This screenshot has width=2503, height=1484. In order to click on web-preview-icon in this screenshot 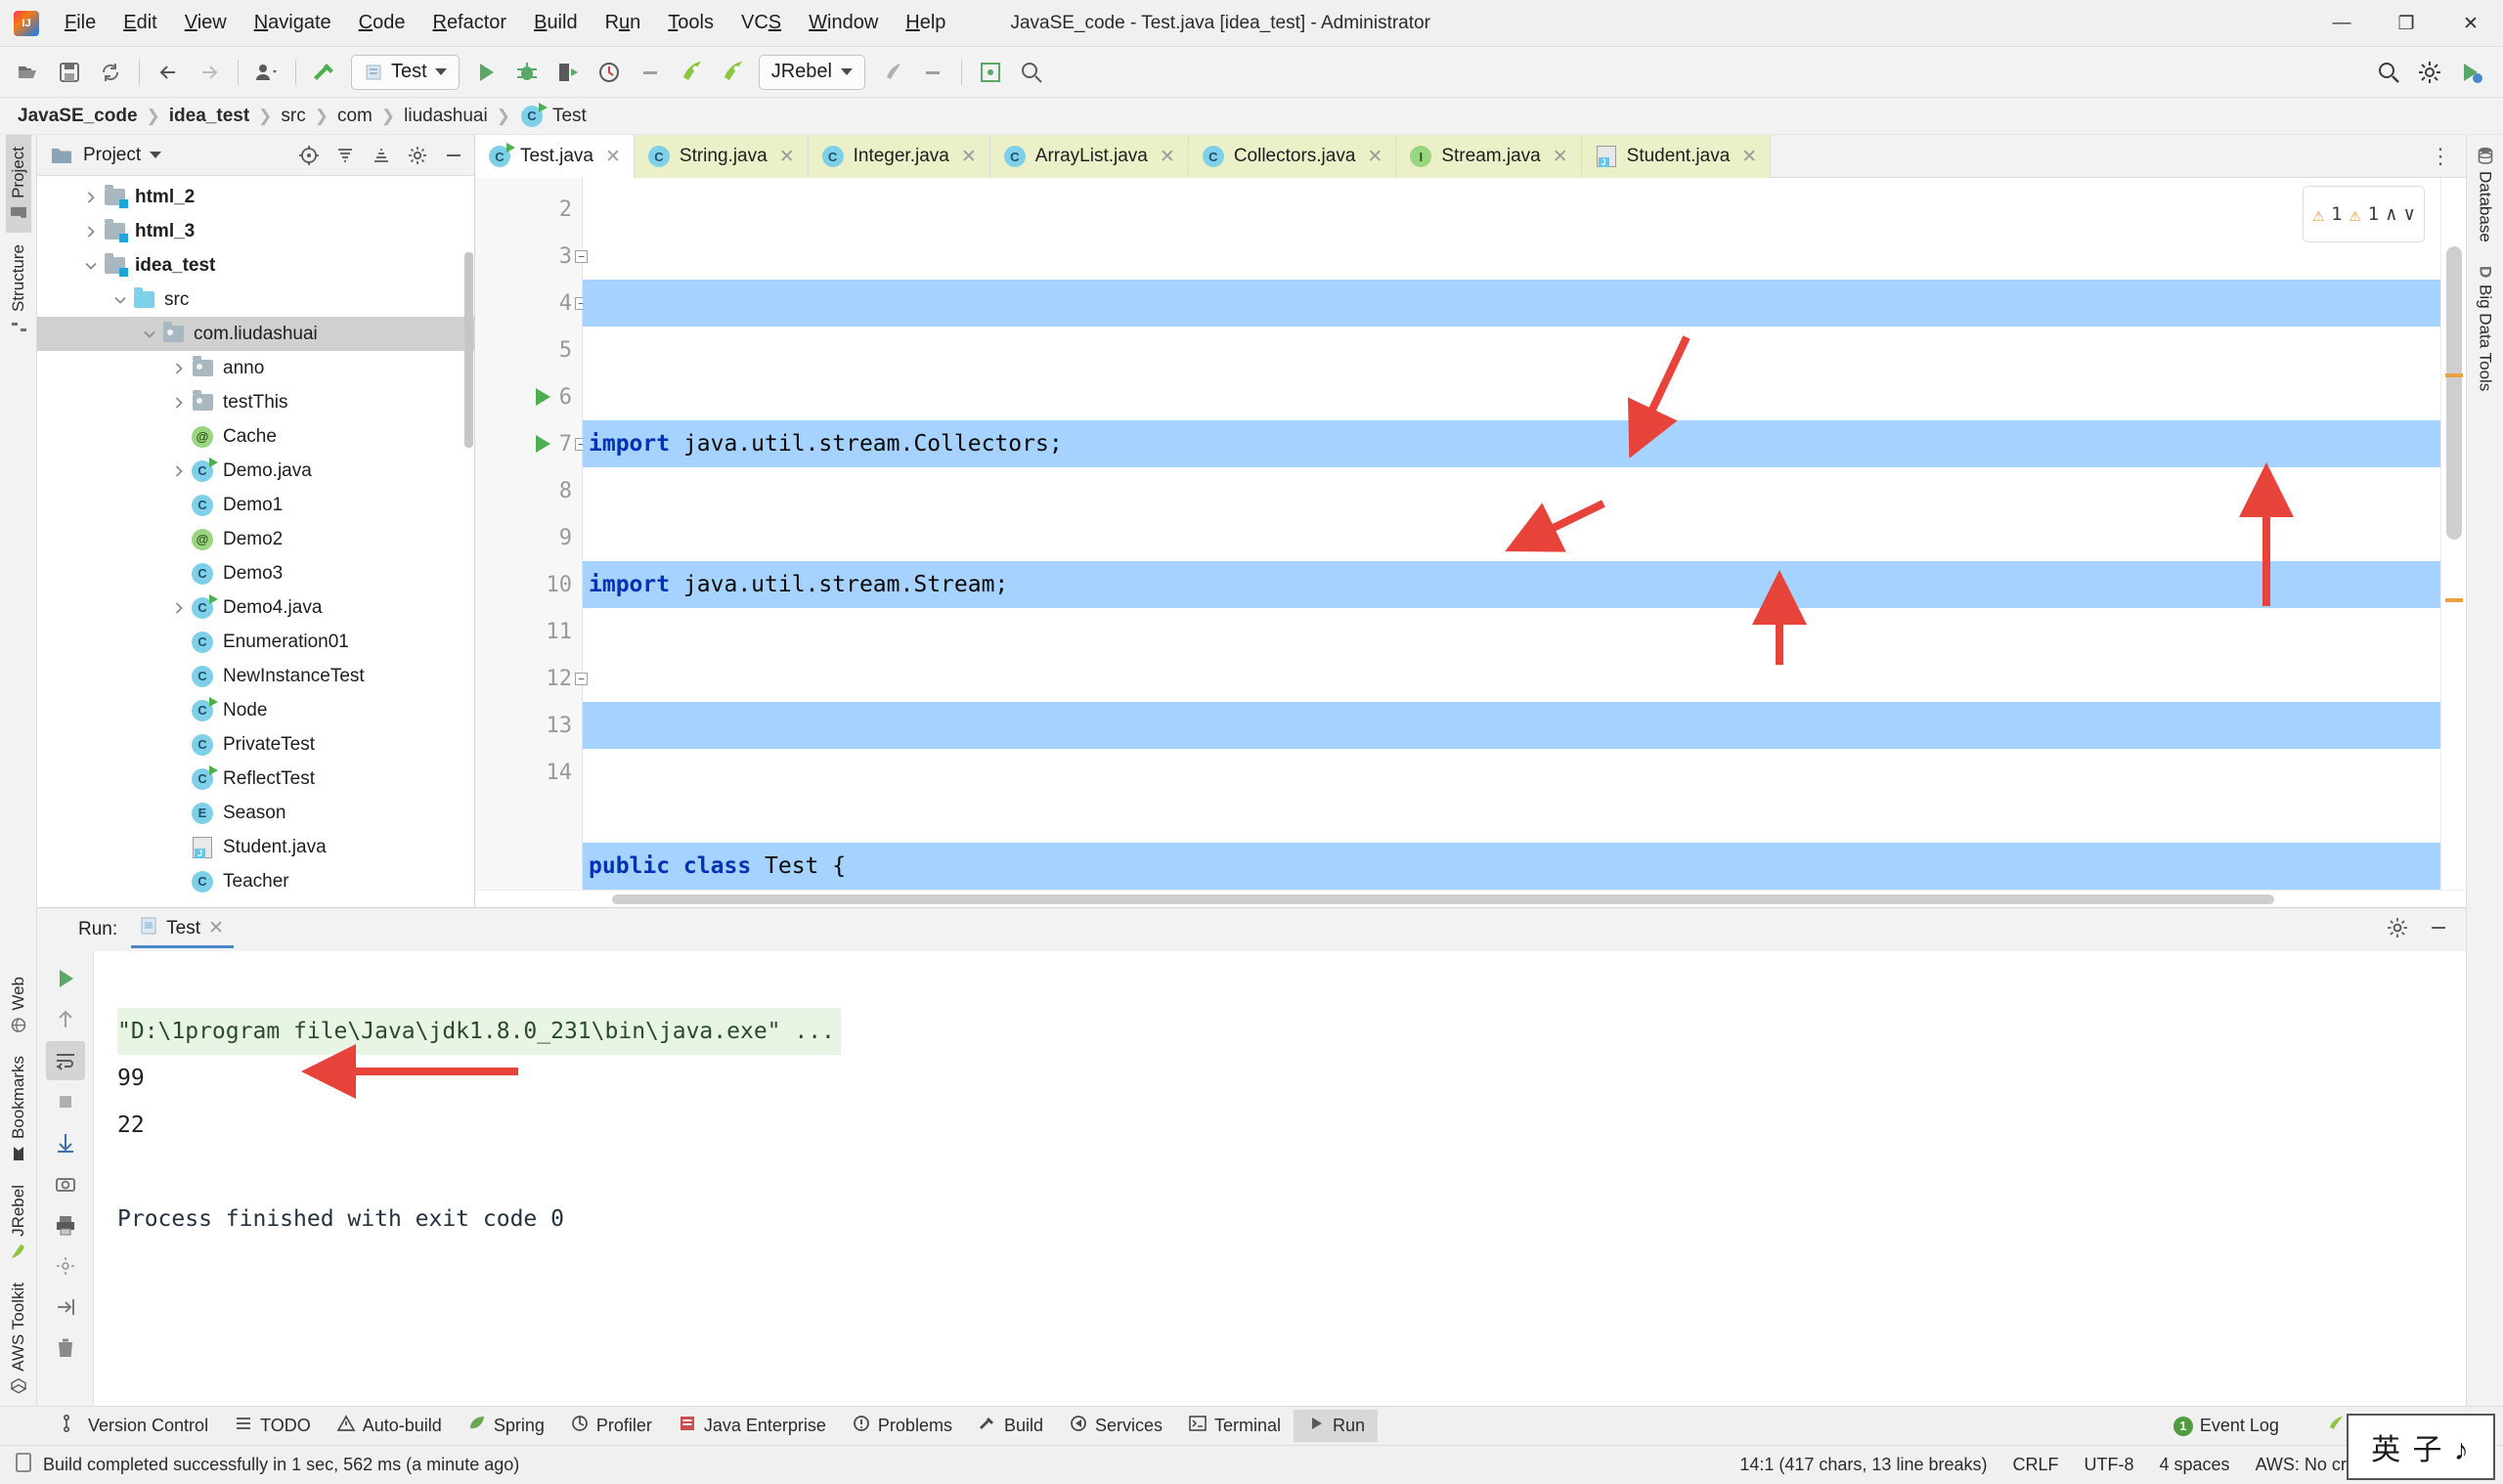, I will do `click(990, 72)`.